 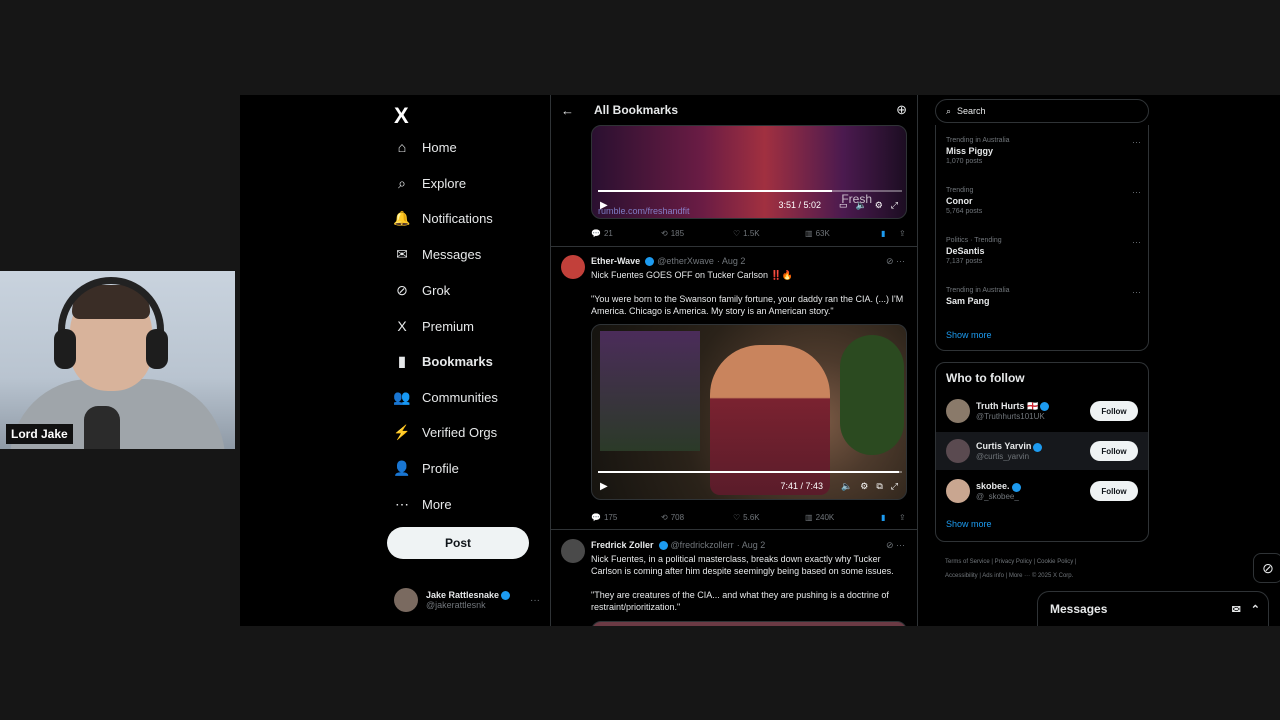 I want to click on footer-link: Ads info, so click(x=993, y=576).